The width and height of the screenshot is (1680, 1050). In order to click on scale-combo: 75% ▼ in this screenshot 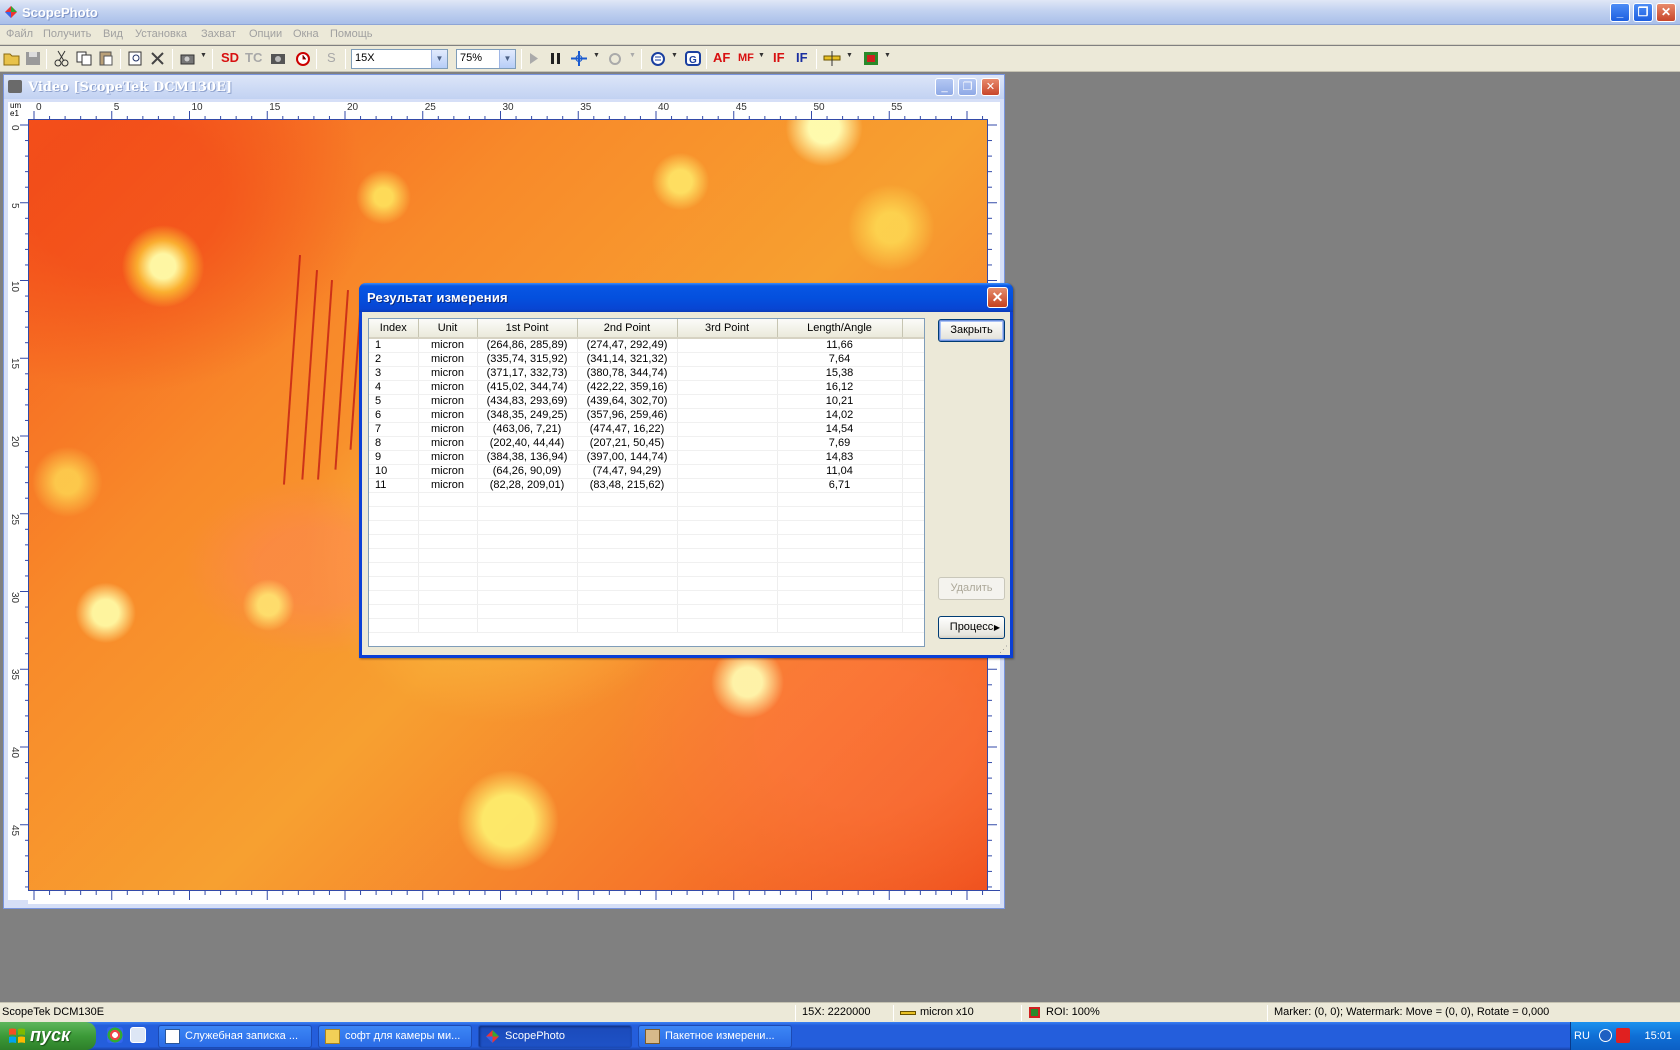, I will do `click(486, 59)`.